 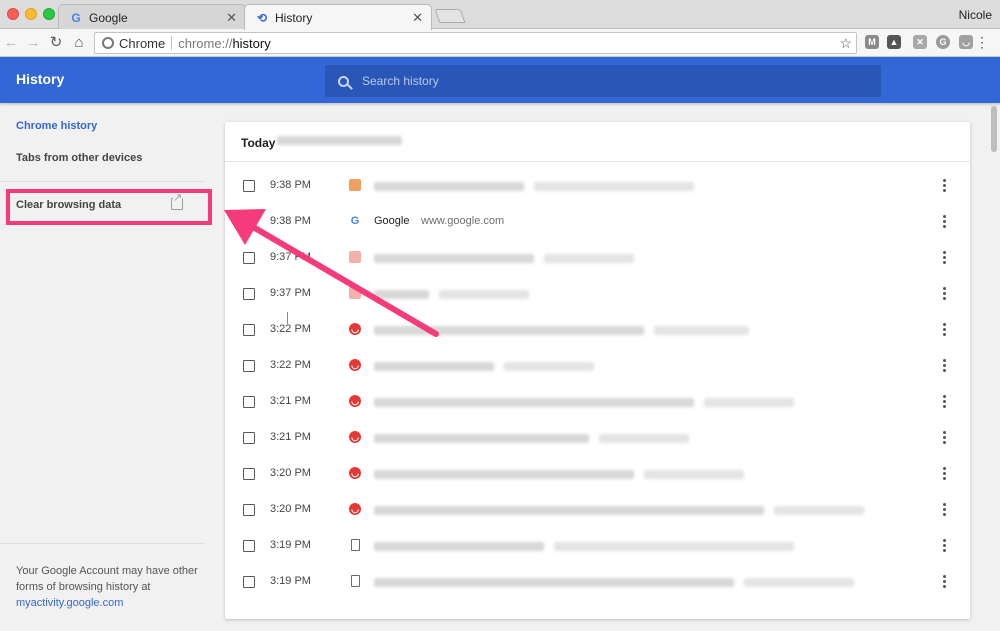 What do you see at coordinates (966, 42) in the screenshot?
I see `pocket-extension-icon: ◡` at bounding box center [966, 42].